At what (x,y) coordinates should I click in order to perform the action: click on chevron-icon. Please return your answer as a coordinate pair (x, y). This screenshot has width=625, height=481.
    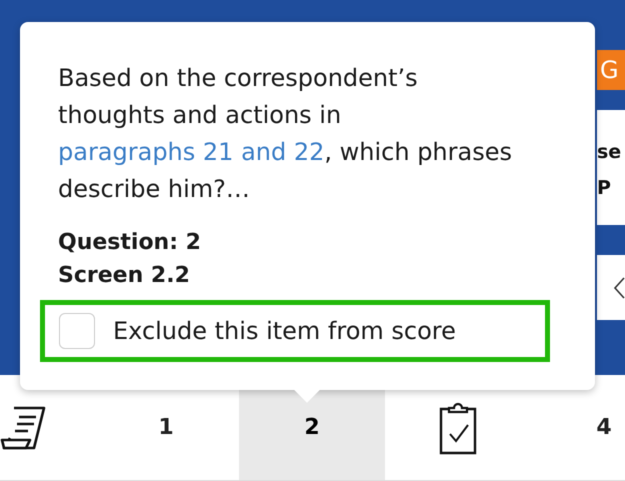
    Looking at the image, I should click on (619, 288).